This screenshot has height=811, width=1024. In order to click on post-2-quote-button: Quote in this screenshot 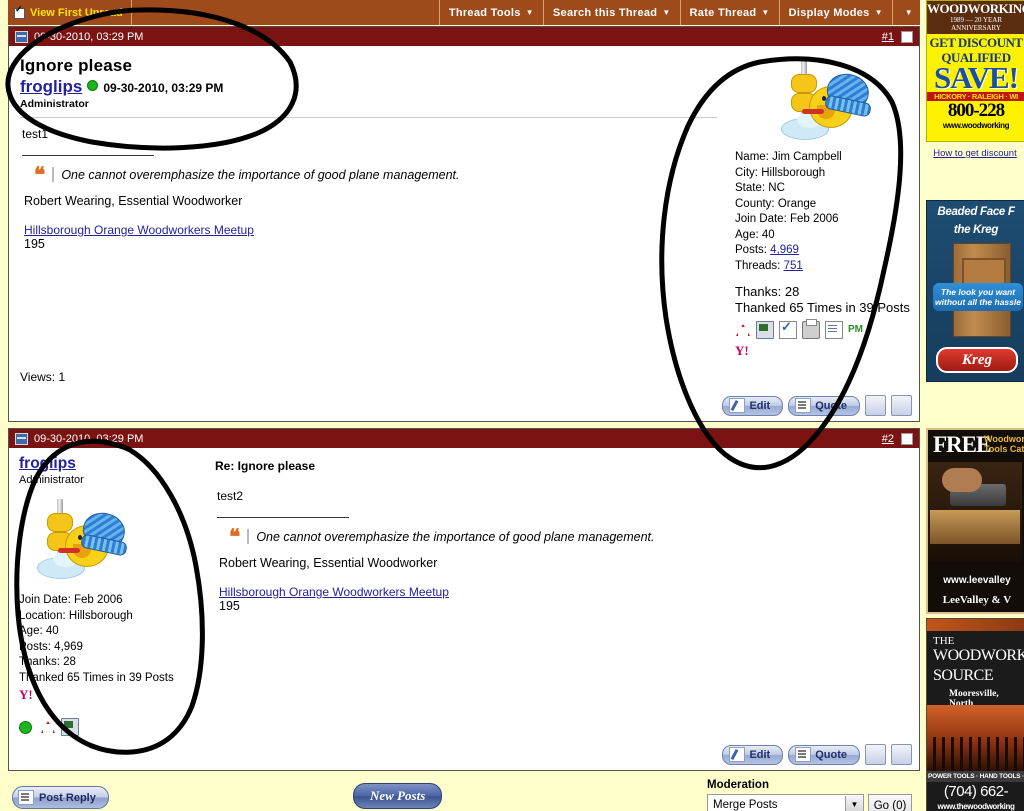, I will do `click(824, 754)`.